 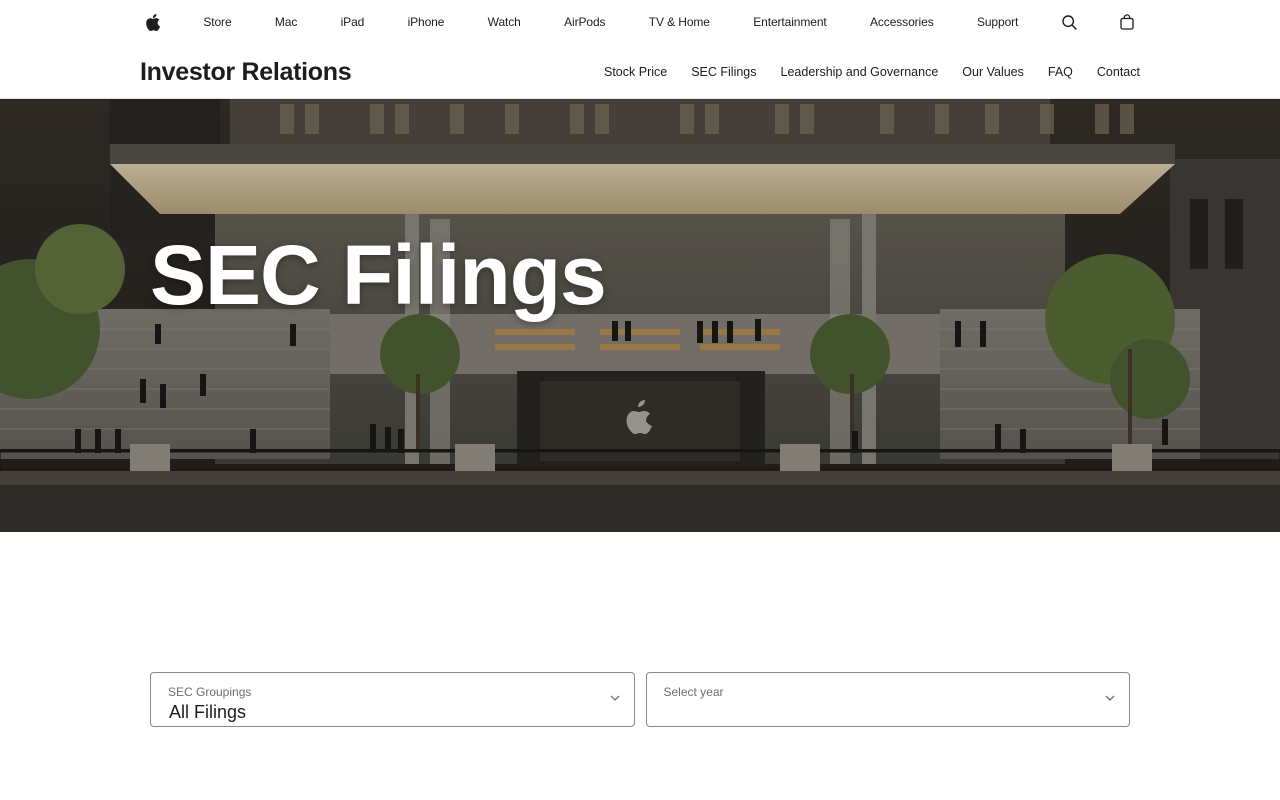 I want to click on sec-groupings-select: SEC Groupings All Filings, so click(x=392, y=699).